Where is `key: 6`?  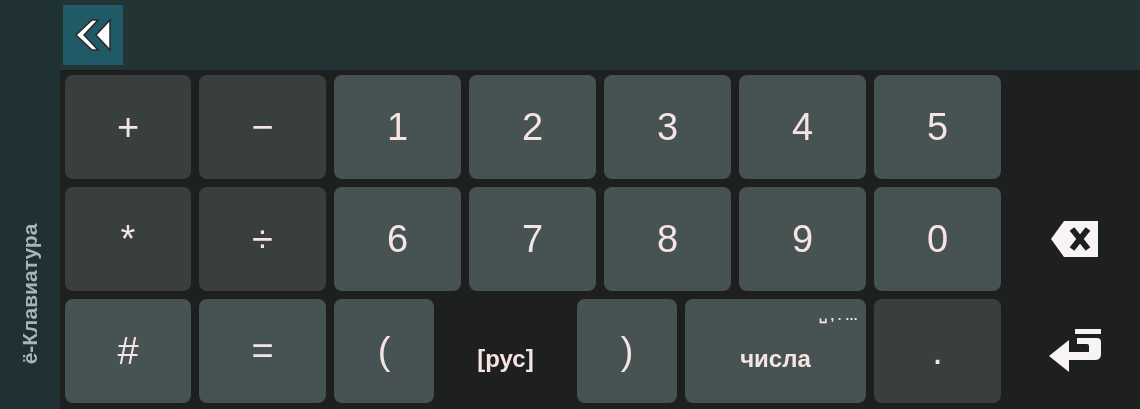 key: 6 is located at coordinates (397, 239).